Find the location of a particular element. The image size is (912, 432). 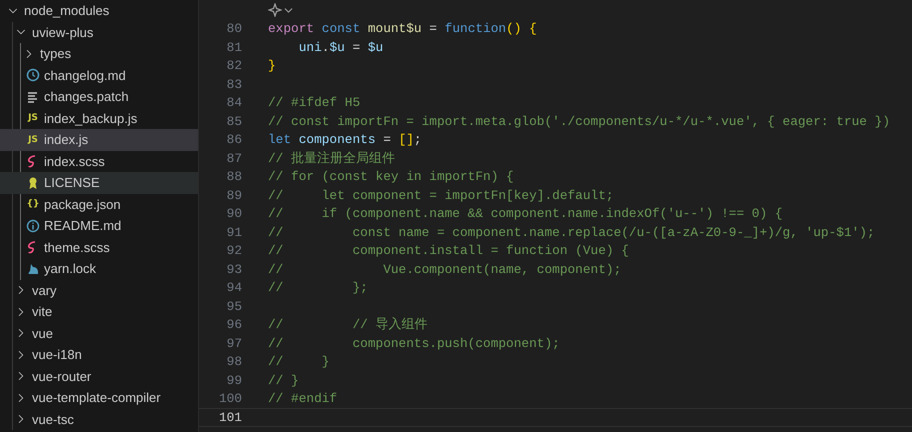

folder-item: vue-router is located at coordinates (99, 376).